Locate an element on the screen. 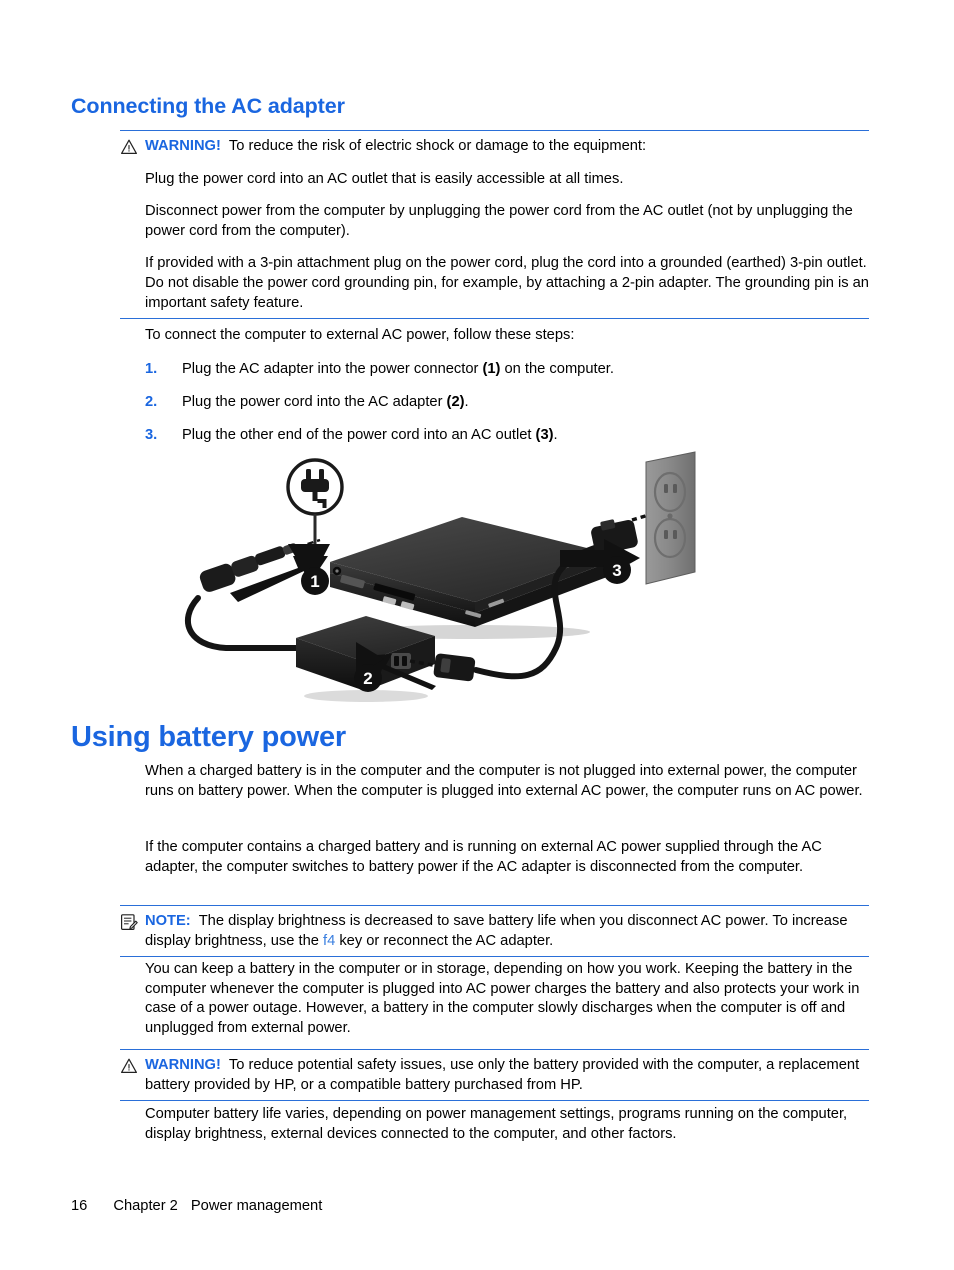 Image resolution: width=954 pixels, height=1270 pixels. page-footer: 16 Chapter 2 Power management is located at coordinates (196, 1206).